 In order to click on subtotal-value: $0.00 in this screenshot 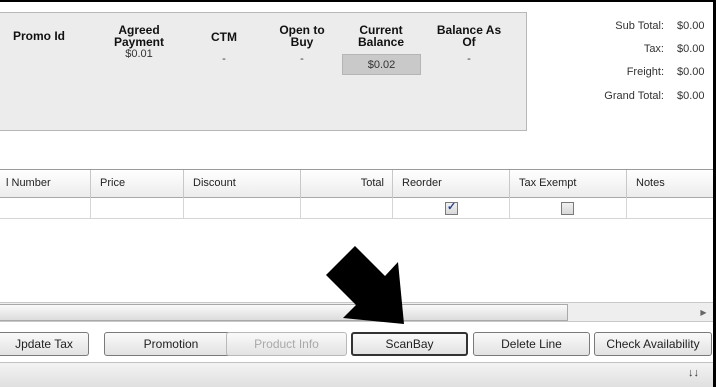, I will do `click(691, 26)`.